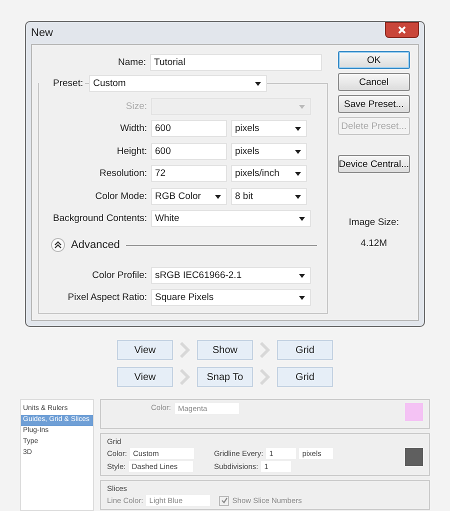  I want to click on unit-dropdown: pixels/inch, so click(269, 173).